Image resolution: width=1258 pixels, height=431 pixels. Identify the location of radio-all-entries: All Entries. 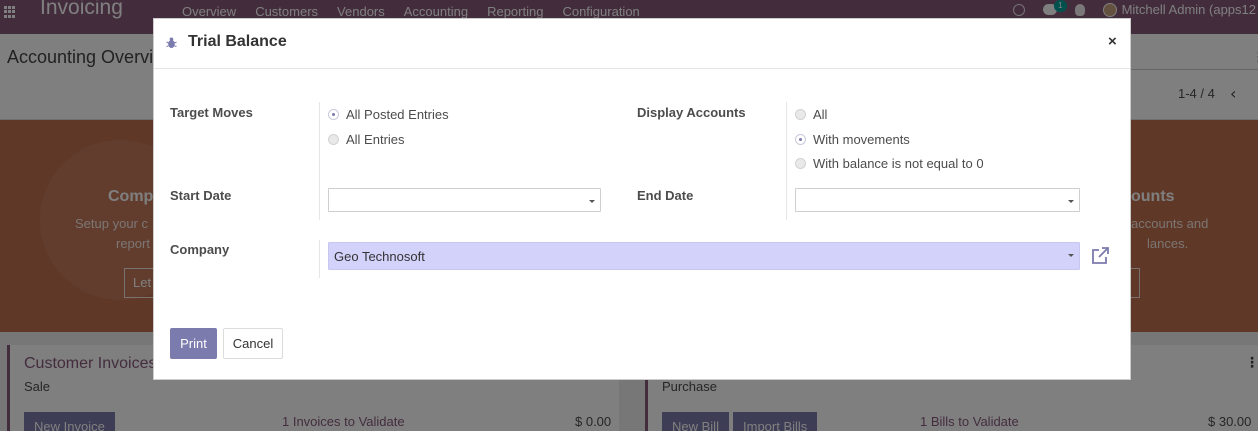
(366, 139).